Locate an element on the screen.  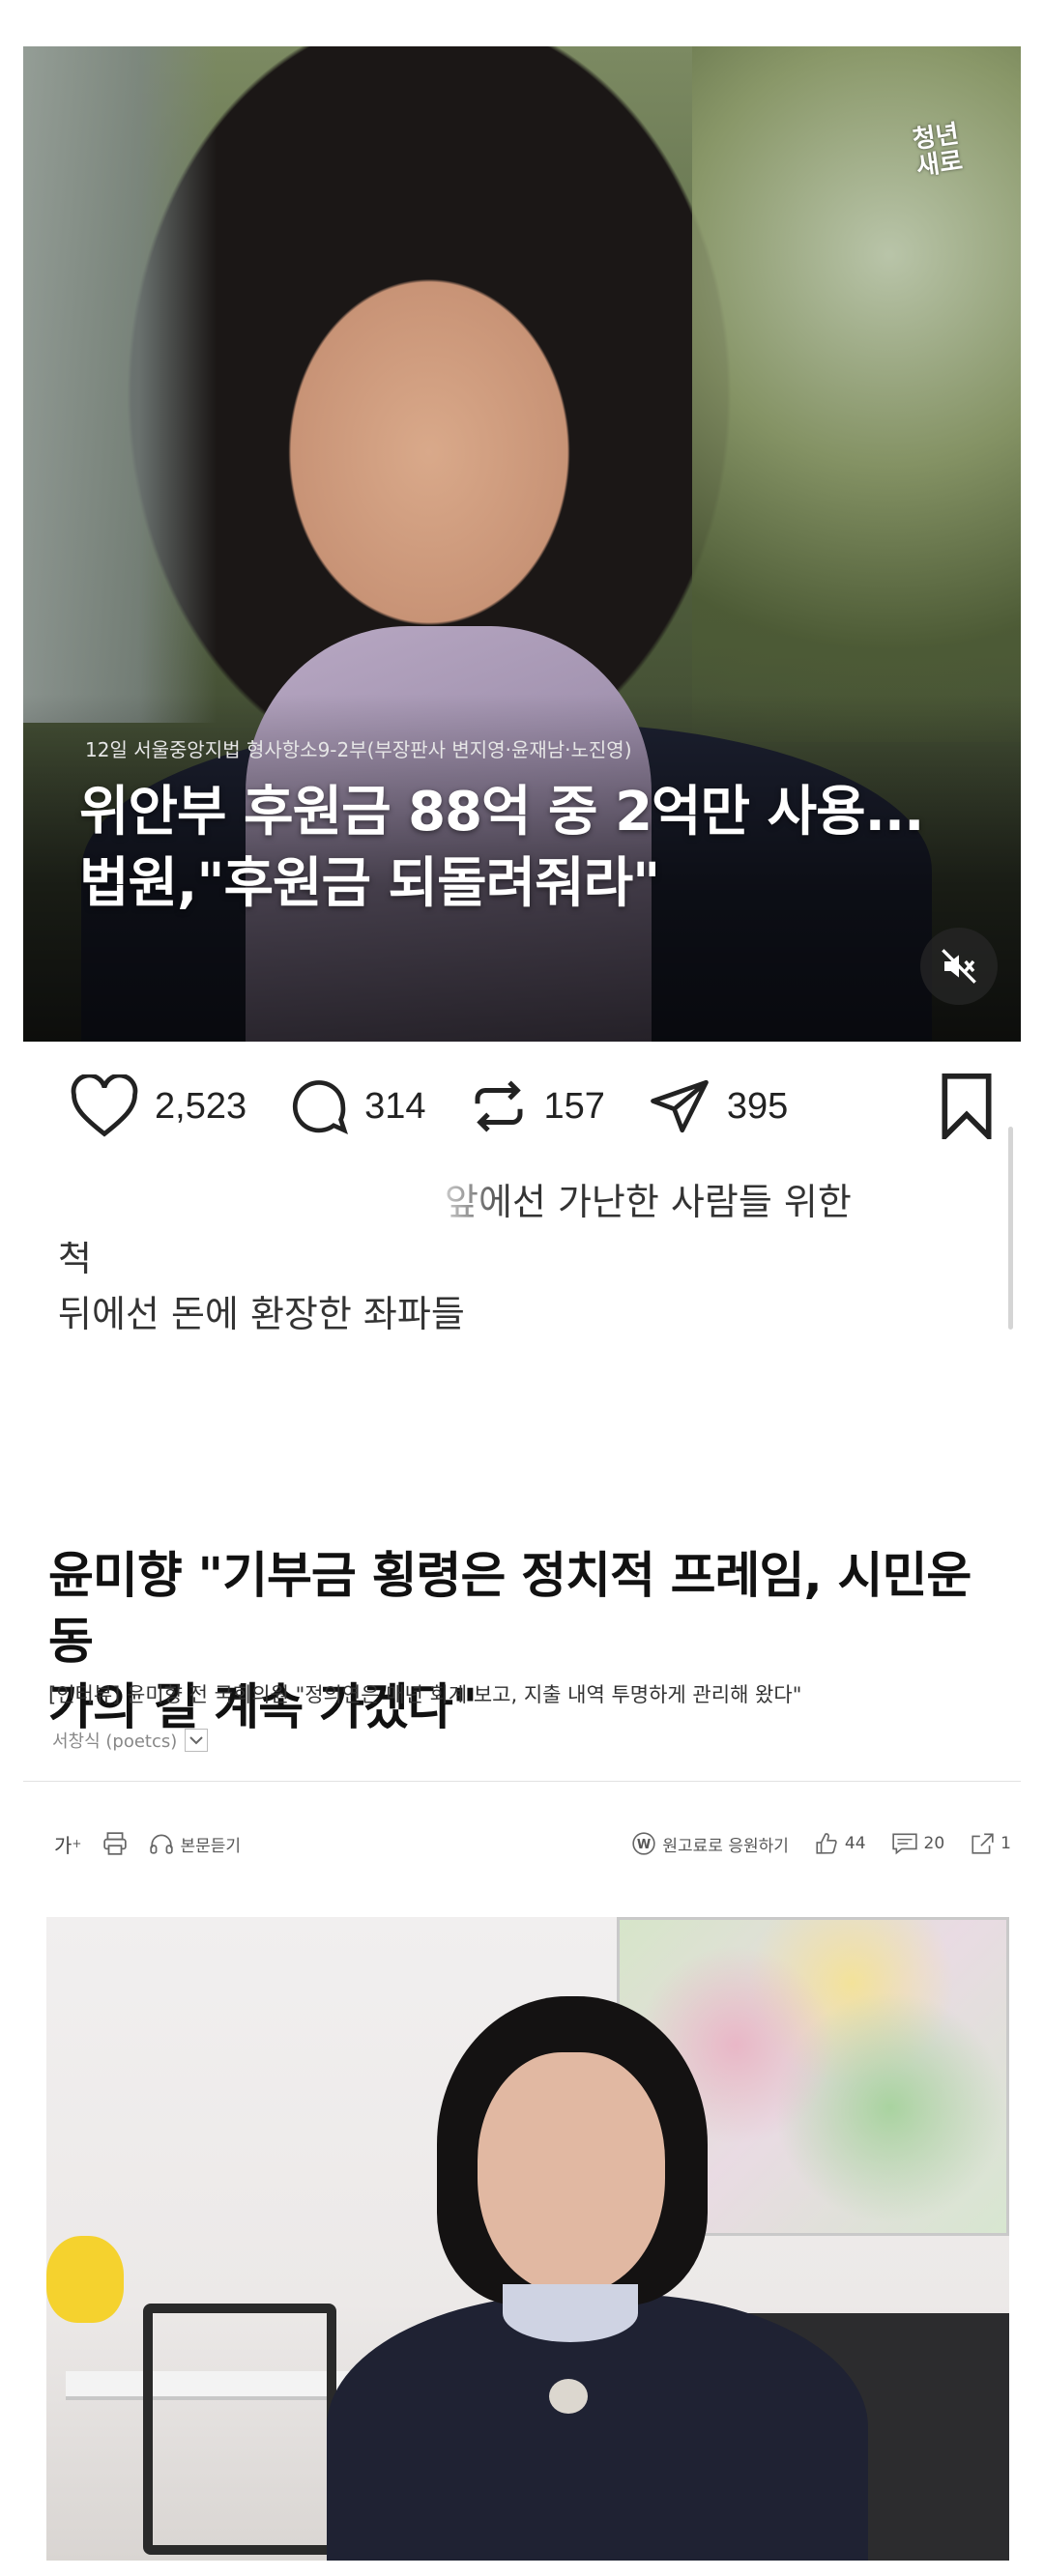
post-text: 앞에선 가난한 사람들 위한 척 뒤에선 돈에 환장한 좌파들 is located at coordinates (522, 1253).